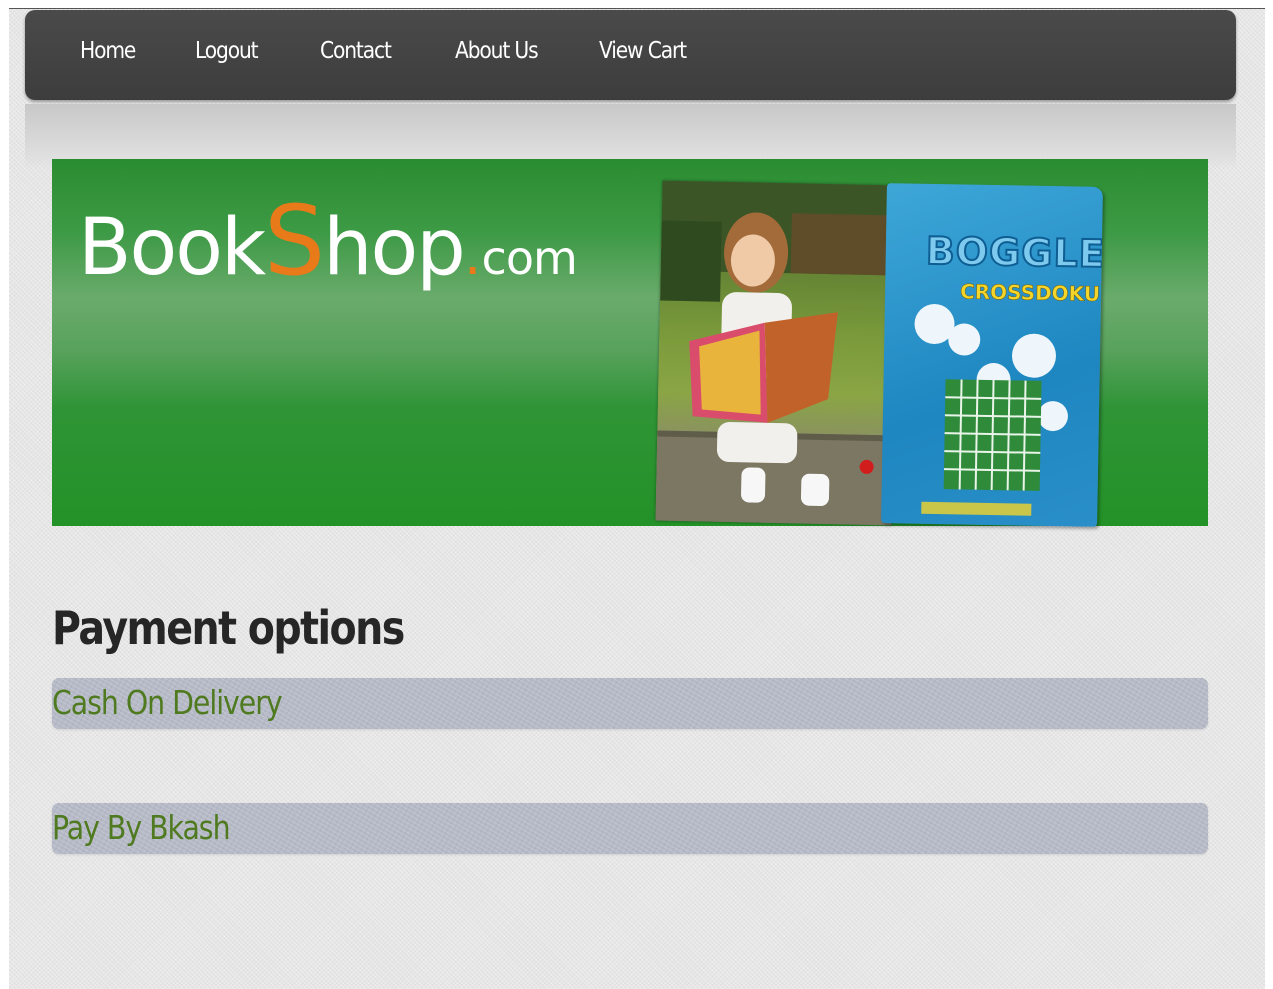 Image resolution: width=1273 pixels, height=989 pixels. I want to click on logo-com-text: com, so click(529, 258).